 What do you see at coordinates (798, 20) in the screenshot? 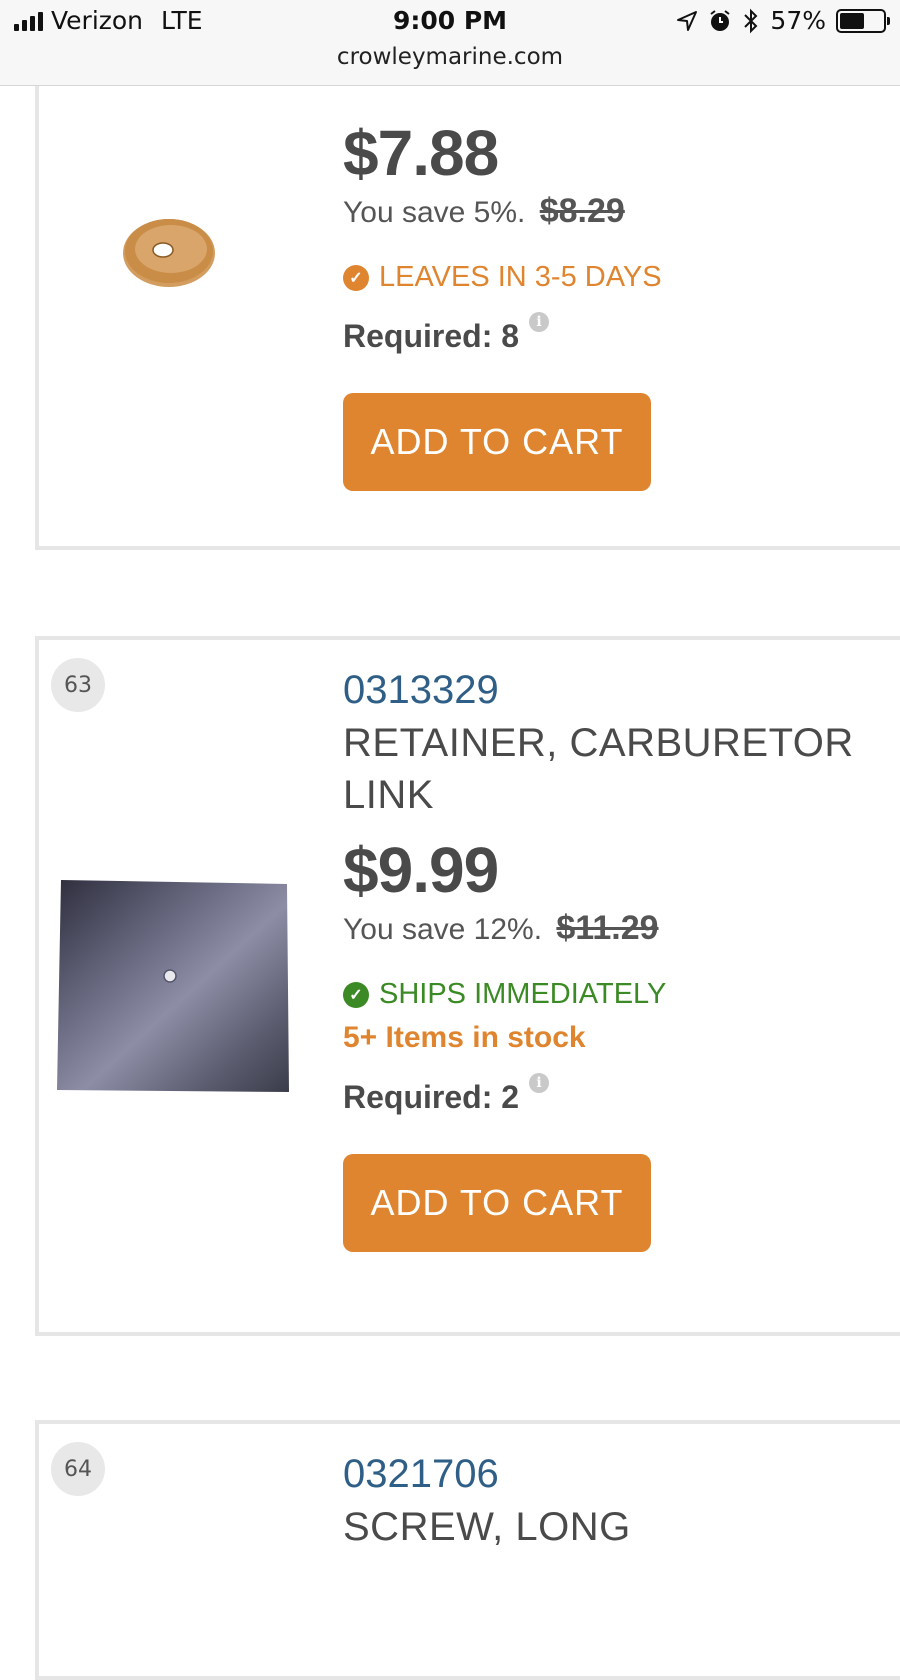
I see `battery-percent: 57%` at bounding box center [798, 20].